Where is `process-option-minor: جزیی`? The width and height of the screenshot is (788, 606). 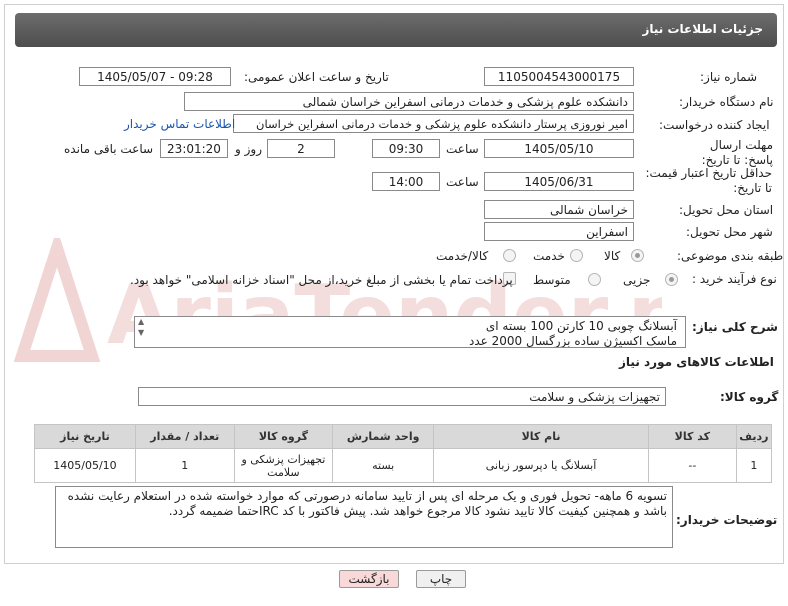
process-option-minor: جزیی is located at coordinates (637, 280).